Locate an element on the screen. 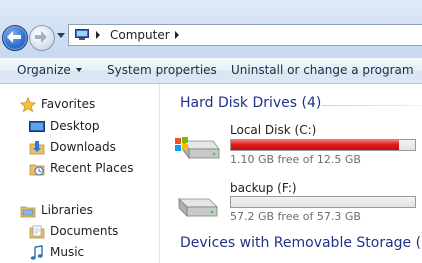 The height and width of the screenshot is (263, 422). address-bar: Computer is located at coordinates (245, 35).